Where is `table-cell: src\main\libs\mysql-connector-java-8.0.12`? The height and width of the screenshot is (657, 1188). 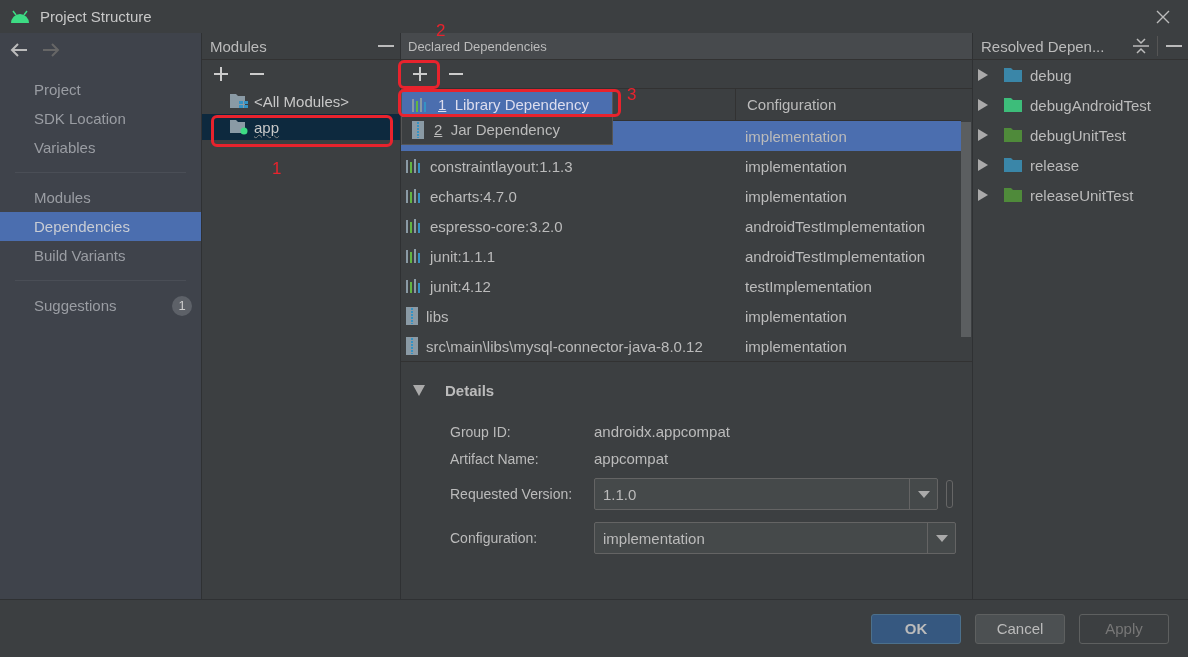 table-cell: src\main\libs\mysql-connector-java-8.0.12 is located at coordinates (564, 346).